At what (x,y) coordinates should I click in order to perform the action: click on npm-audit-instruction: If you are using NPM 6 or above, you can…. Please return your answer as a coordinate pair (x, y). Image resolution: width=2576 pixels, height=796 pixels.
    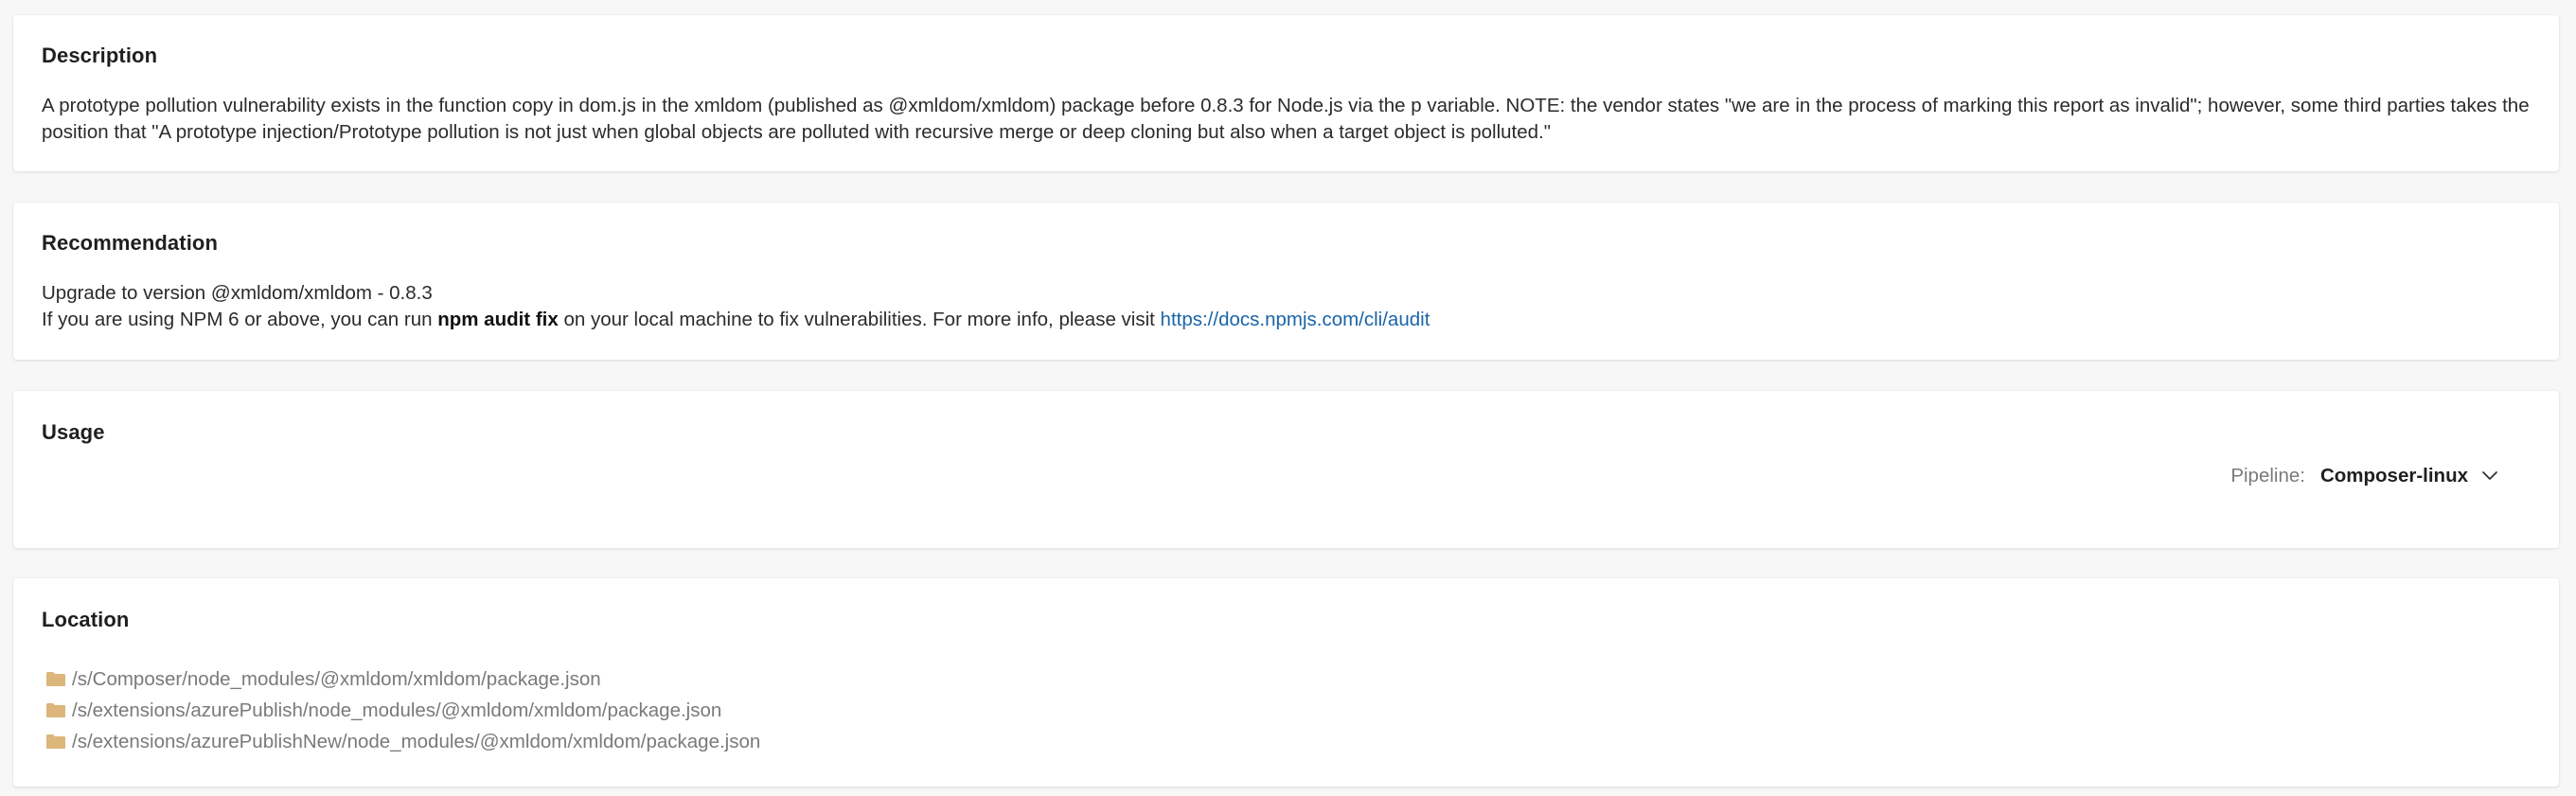
    Looking at the image, I should click on (736, 320).